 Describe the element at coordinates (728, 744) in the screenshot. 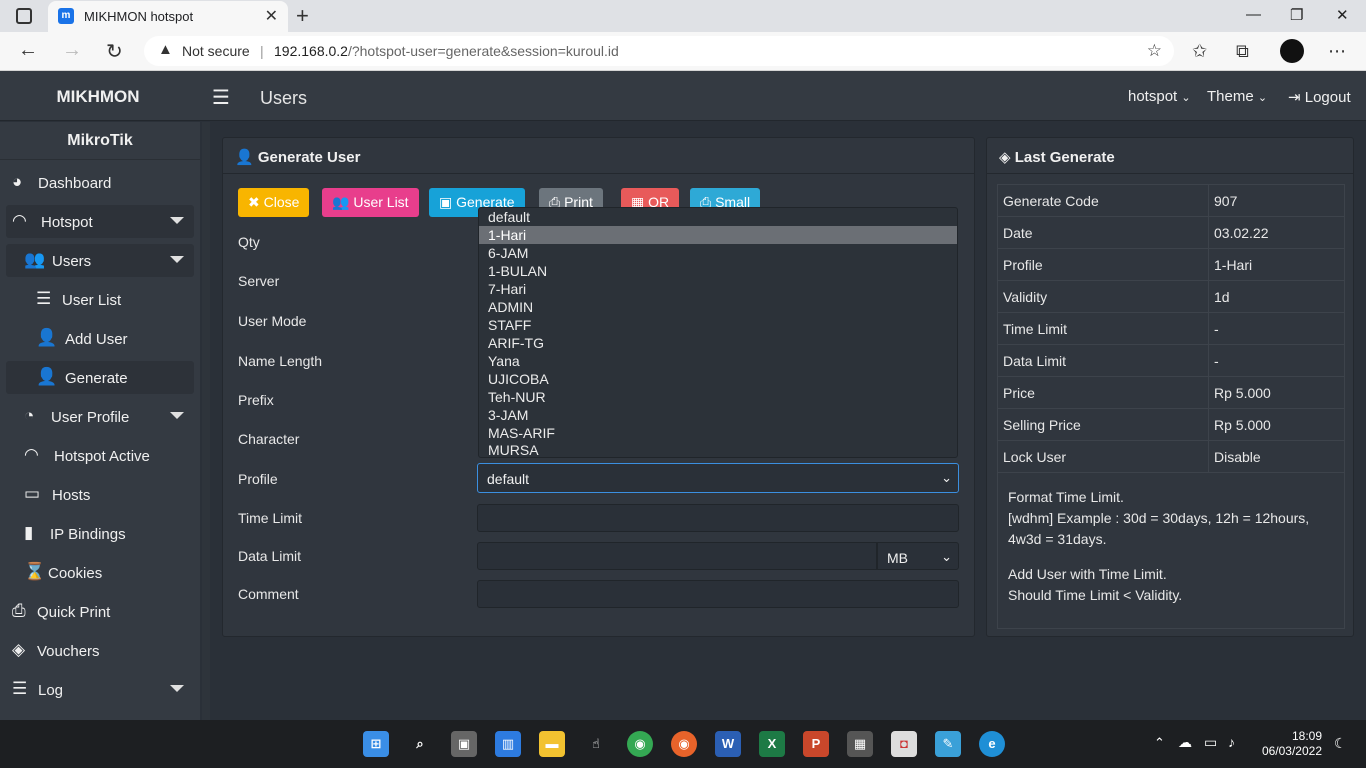

I see `word-icon: W` at that location.